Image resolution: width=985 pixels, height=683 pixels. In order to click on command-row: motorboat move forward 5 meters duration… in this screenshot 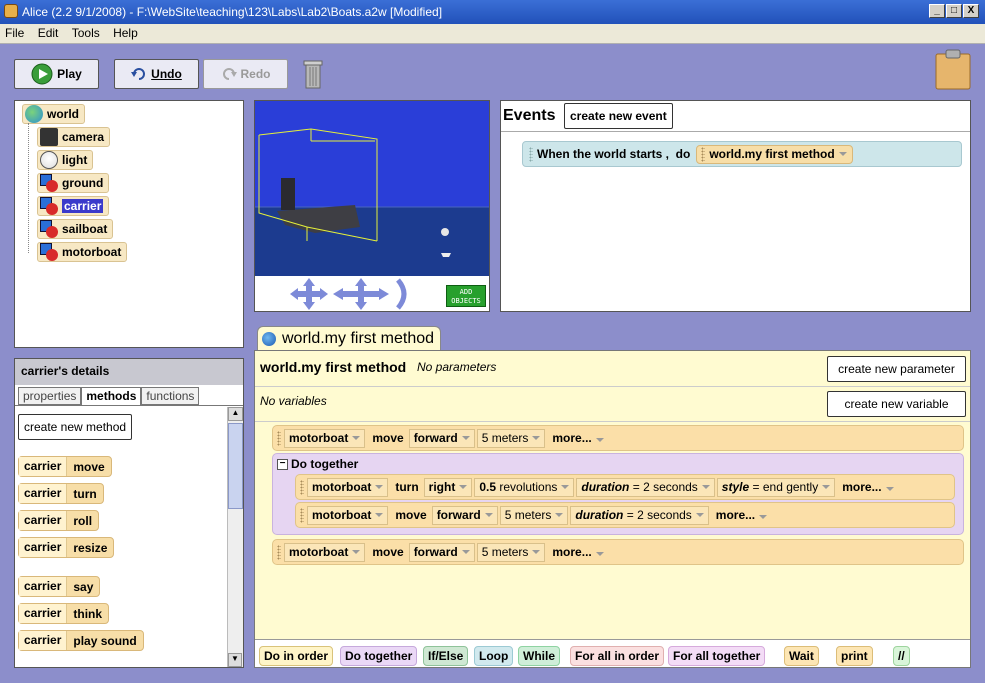, I will do `click(625, 515)`.